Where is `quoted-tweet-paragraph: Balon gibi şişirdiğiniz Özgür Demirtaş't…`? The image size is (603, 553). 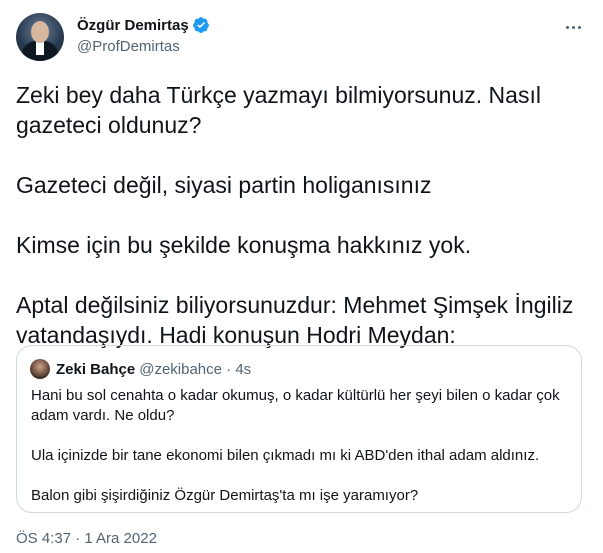
quoted-tweet-paragraph: Balon gibi şişirdiğiniz Özgür Demirtaş't… is located at coordinates (225, 495).